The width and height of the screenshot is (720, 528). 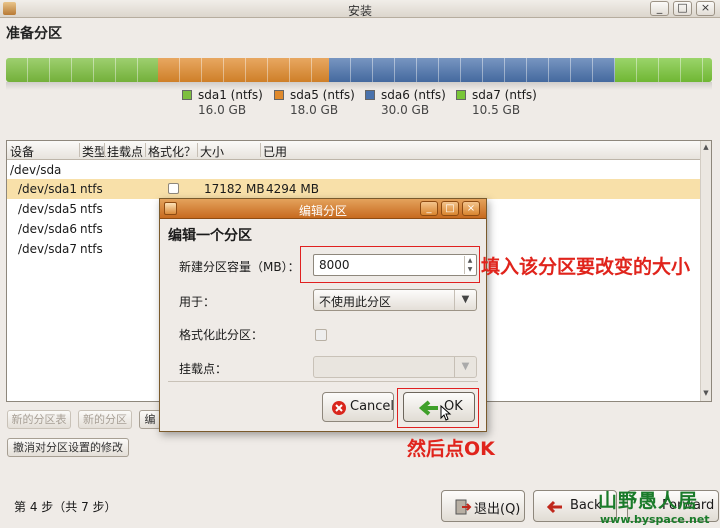 What do you see at coordinates (65, 507) in the screenshot?
I see `step-indicator: 第 4 步（共 7 步）` at bounding box center [65, 507].